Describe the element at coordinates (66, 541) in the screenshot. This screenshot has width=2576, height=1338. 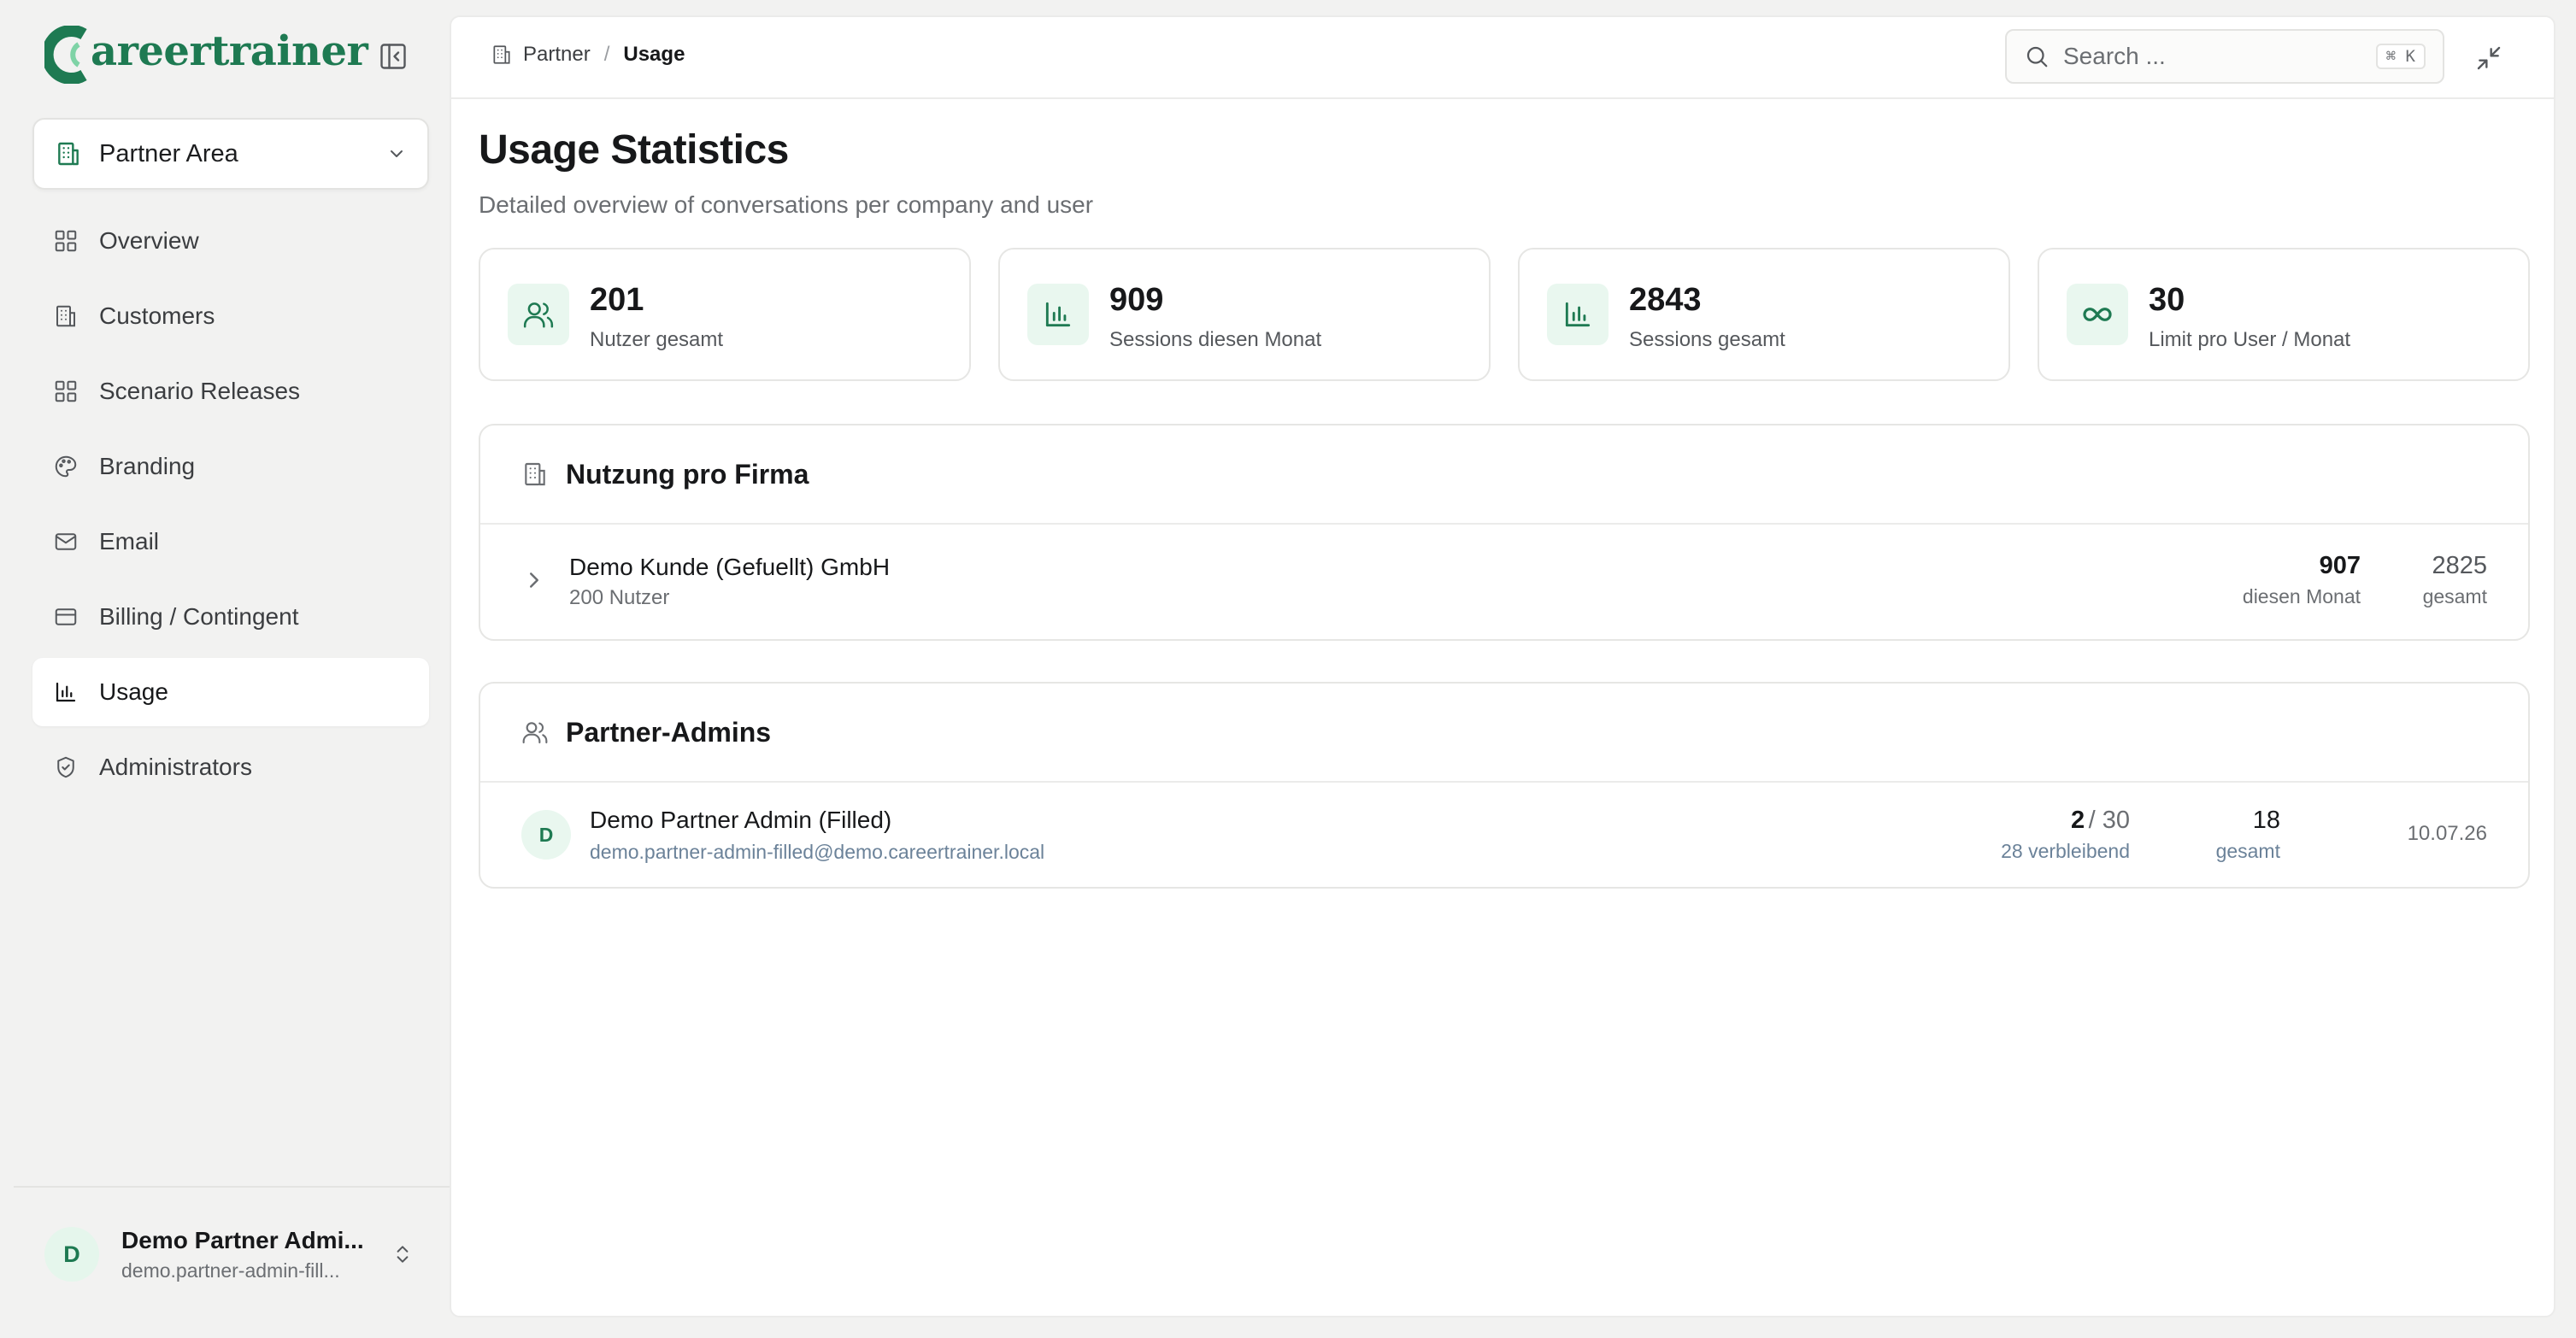
I see `mail-icon` at that location.